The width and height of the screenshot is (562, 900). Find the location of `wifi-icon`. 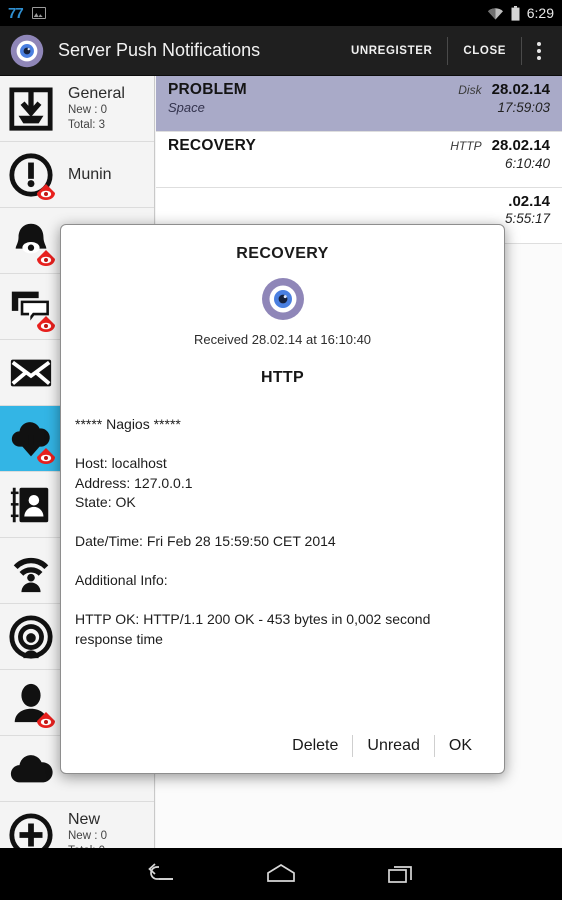

wifi-icon is located at coordinates (495, 13).